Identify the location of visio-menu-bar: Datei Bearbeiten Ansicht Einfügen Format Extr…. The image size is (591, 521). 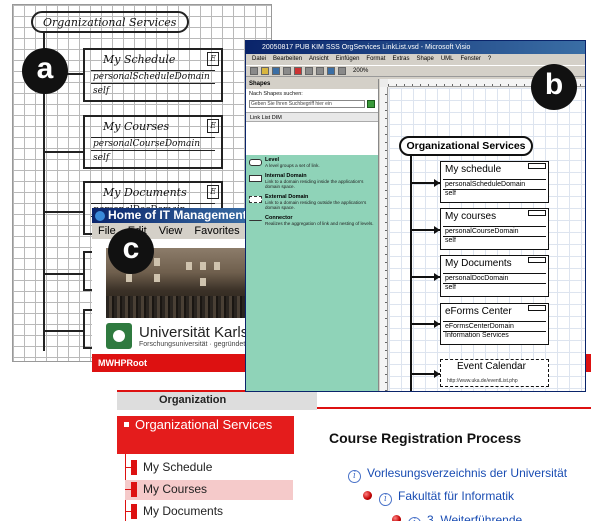
(415, 59).